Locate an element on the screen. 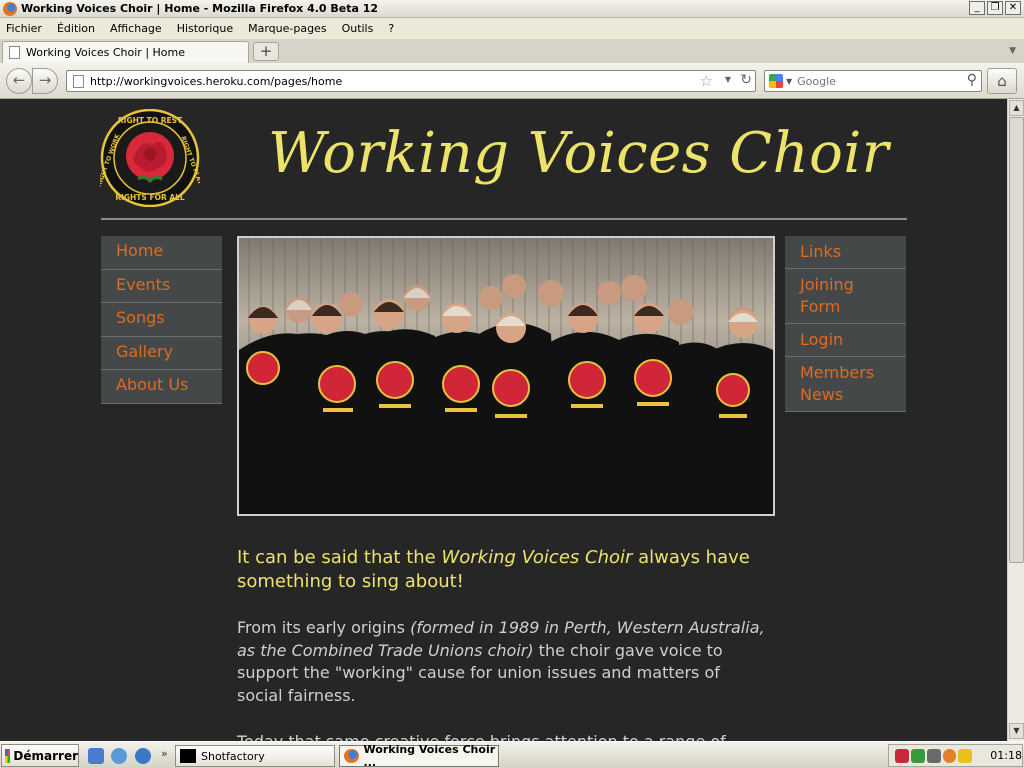  site-nav-left: Home Events Songs Gallery About Us is located at coordinates (161, 320).